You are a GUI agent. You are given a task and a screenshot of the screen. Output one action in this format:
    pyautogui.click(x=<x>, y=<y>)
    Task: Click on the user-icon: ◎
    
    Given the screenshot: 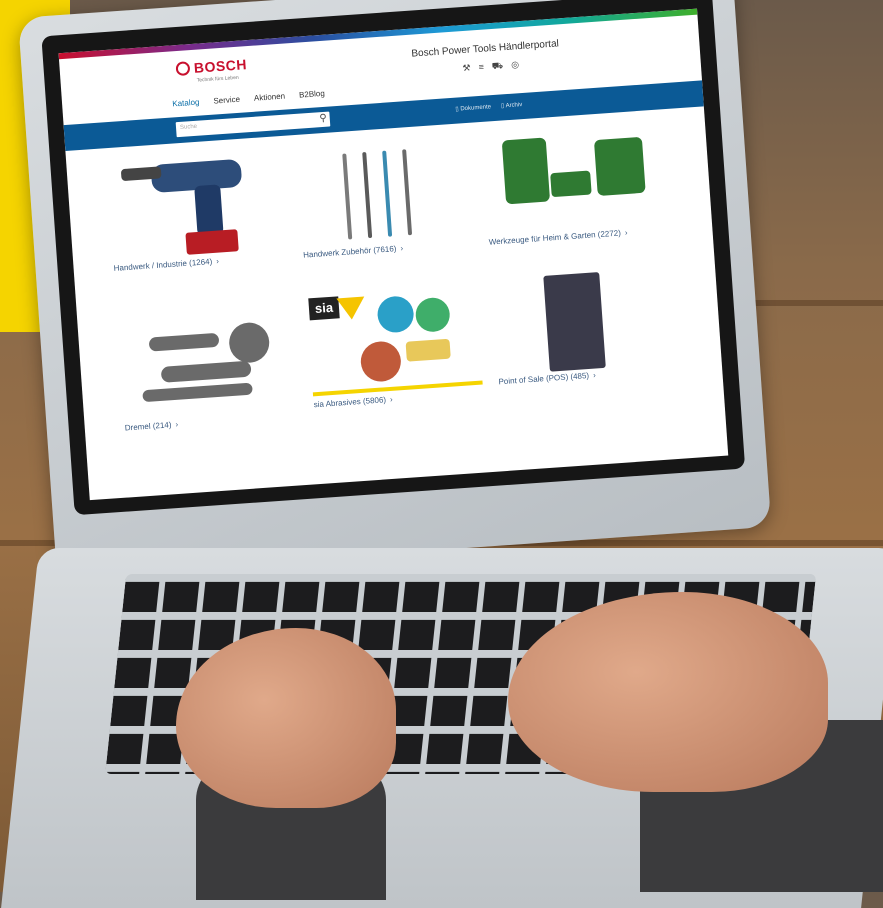 What is the action you would take?
    pyautogui.click(x=515, y=65)
    